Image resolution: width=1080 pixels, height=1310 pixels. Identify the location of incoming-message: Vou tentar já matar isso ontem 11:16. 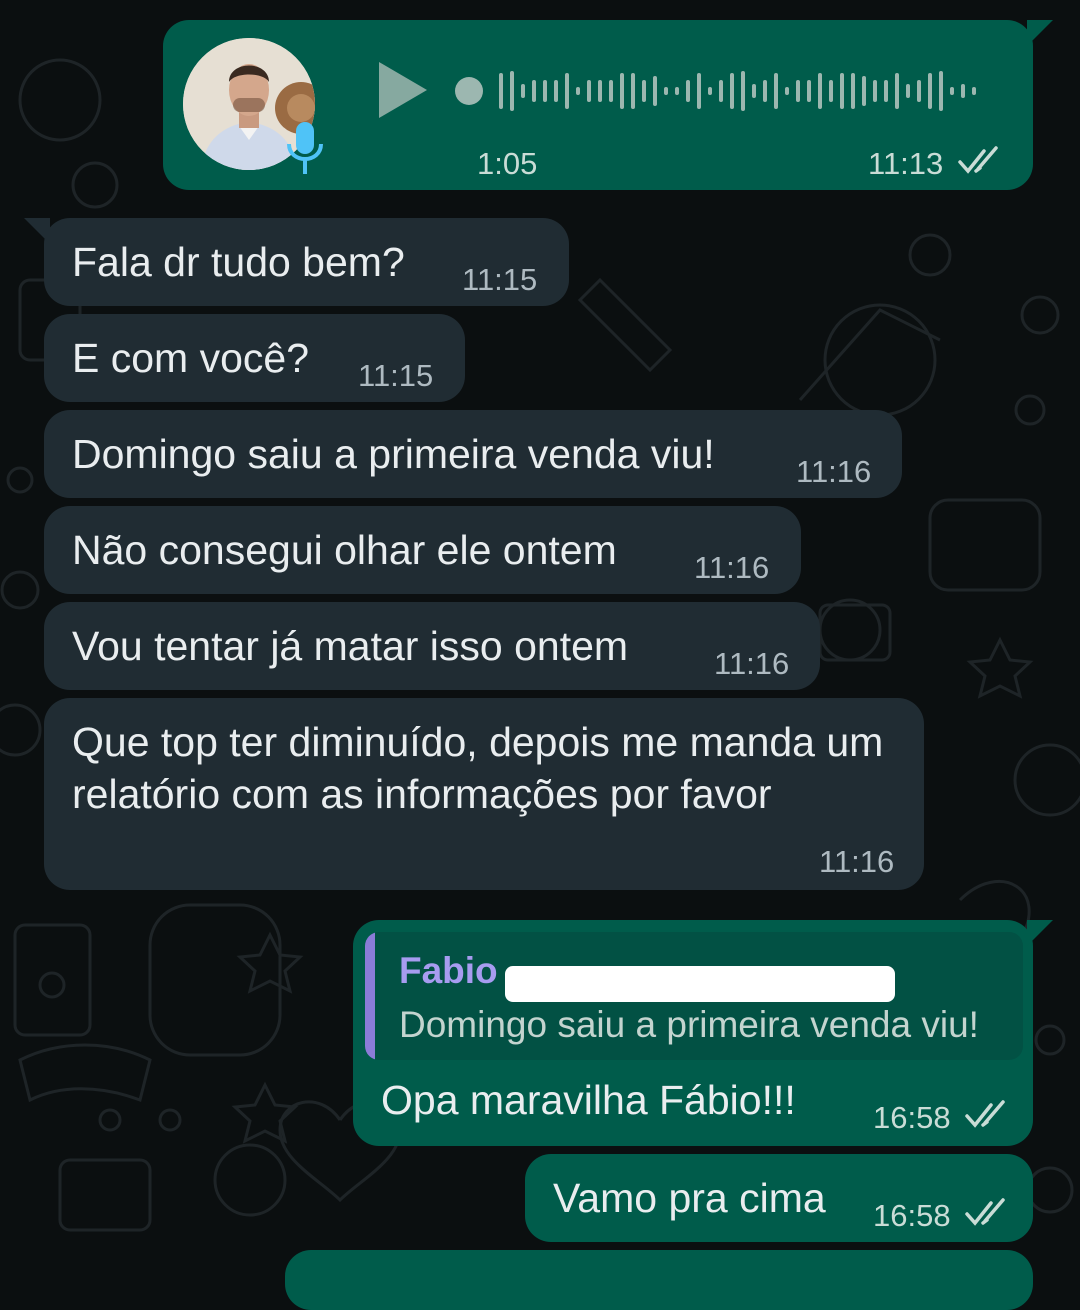
(432, 646).